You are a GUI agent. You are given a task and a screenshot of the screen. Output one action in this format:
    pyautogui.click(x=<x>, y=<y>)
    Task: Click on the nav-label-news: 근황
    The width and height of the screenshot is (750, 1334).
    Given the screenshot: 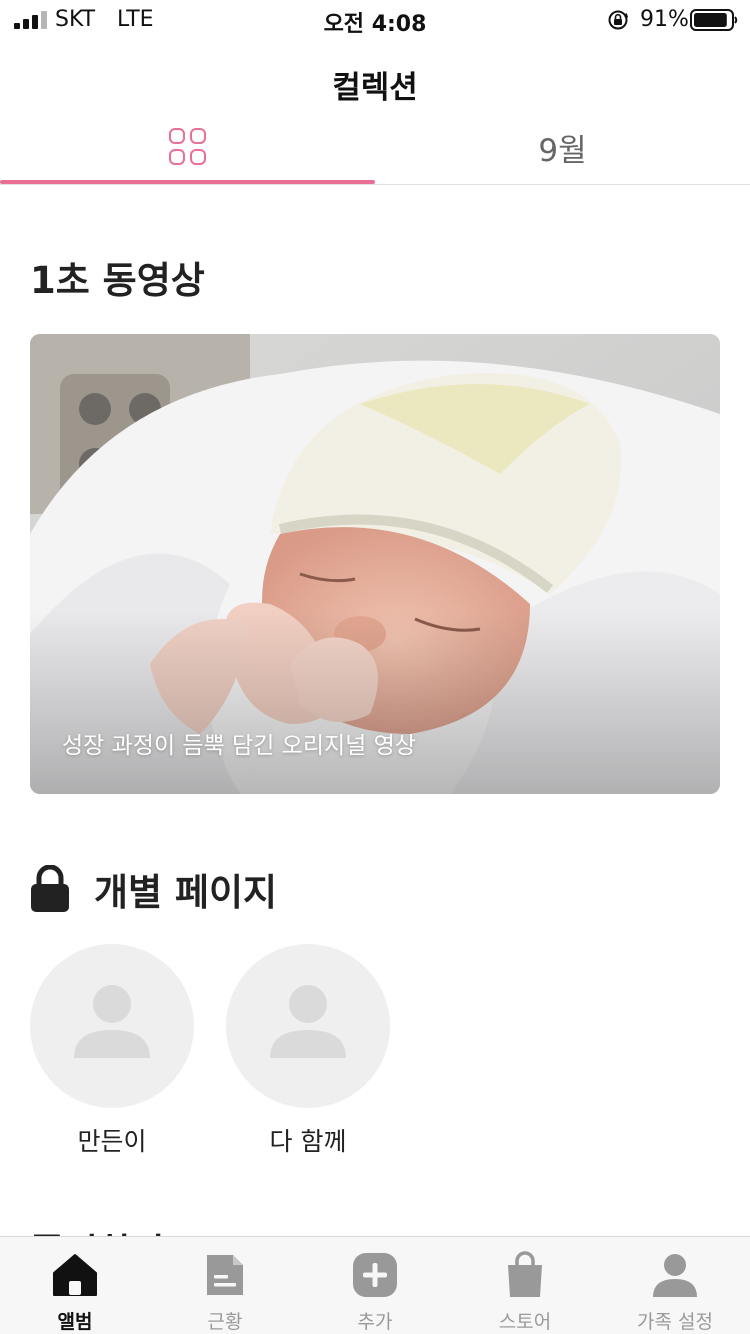 What is the action you would take?
    pyautogui.click(x=225, y=1322)
    